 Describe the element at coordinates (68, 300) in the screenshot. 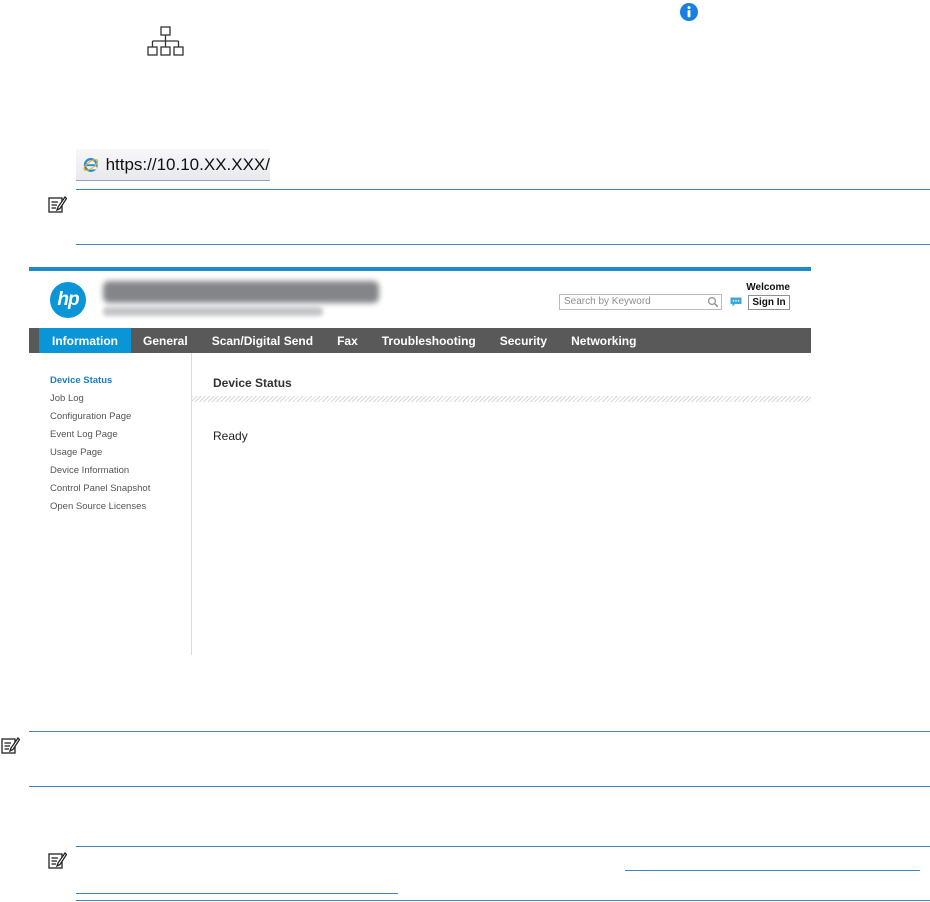

I see `hp-logo: hp` at that location.